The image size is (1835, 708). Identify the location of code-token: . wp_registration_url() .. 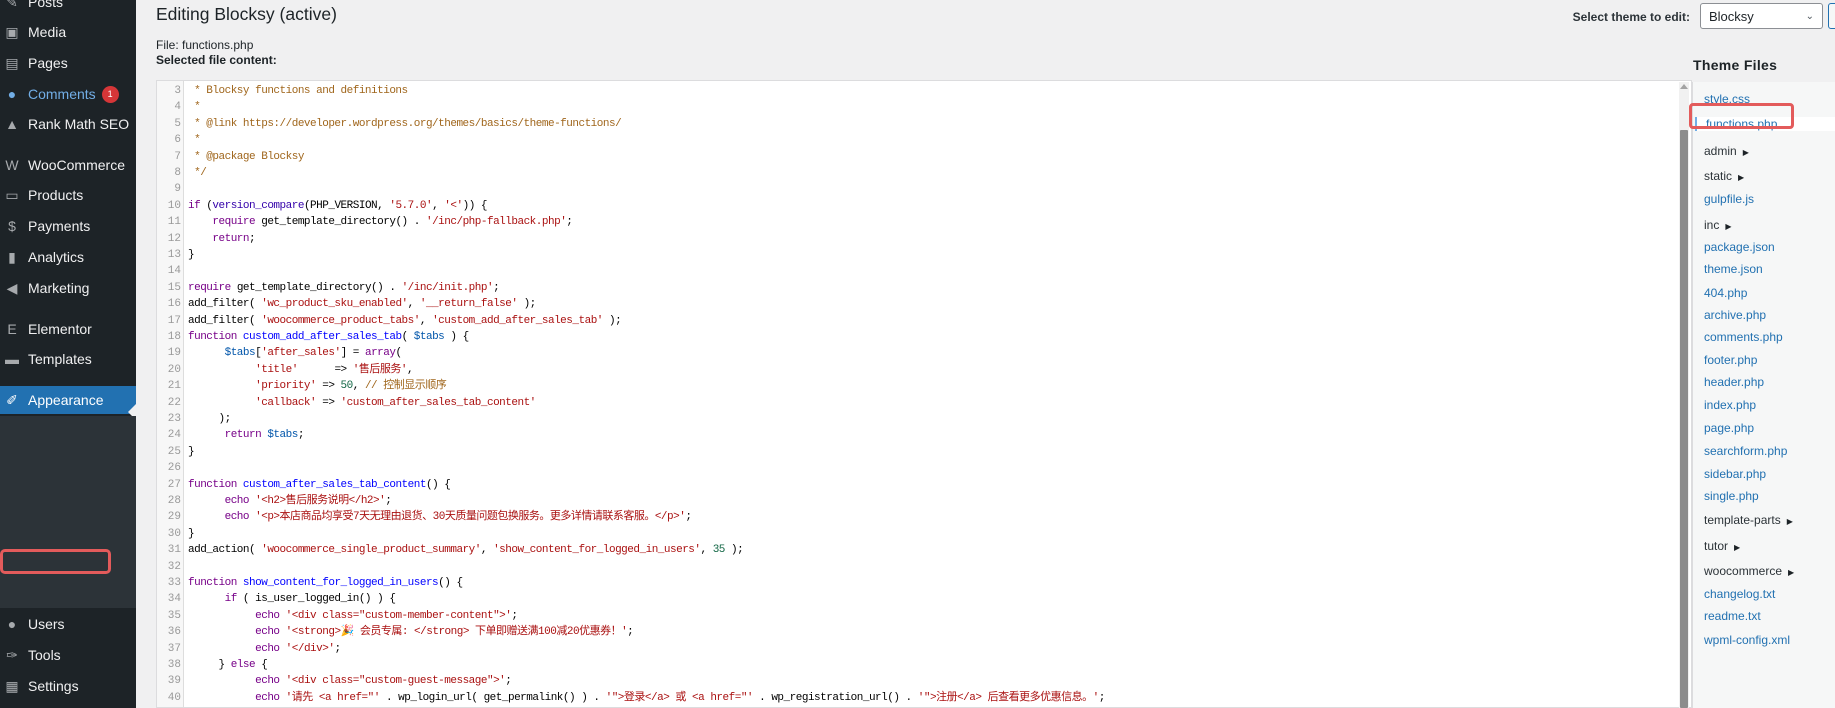
(835, 697).